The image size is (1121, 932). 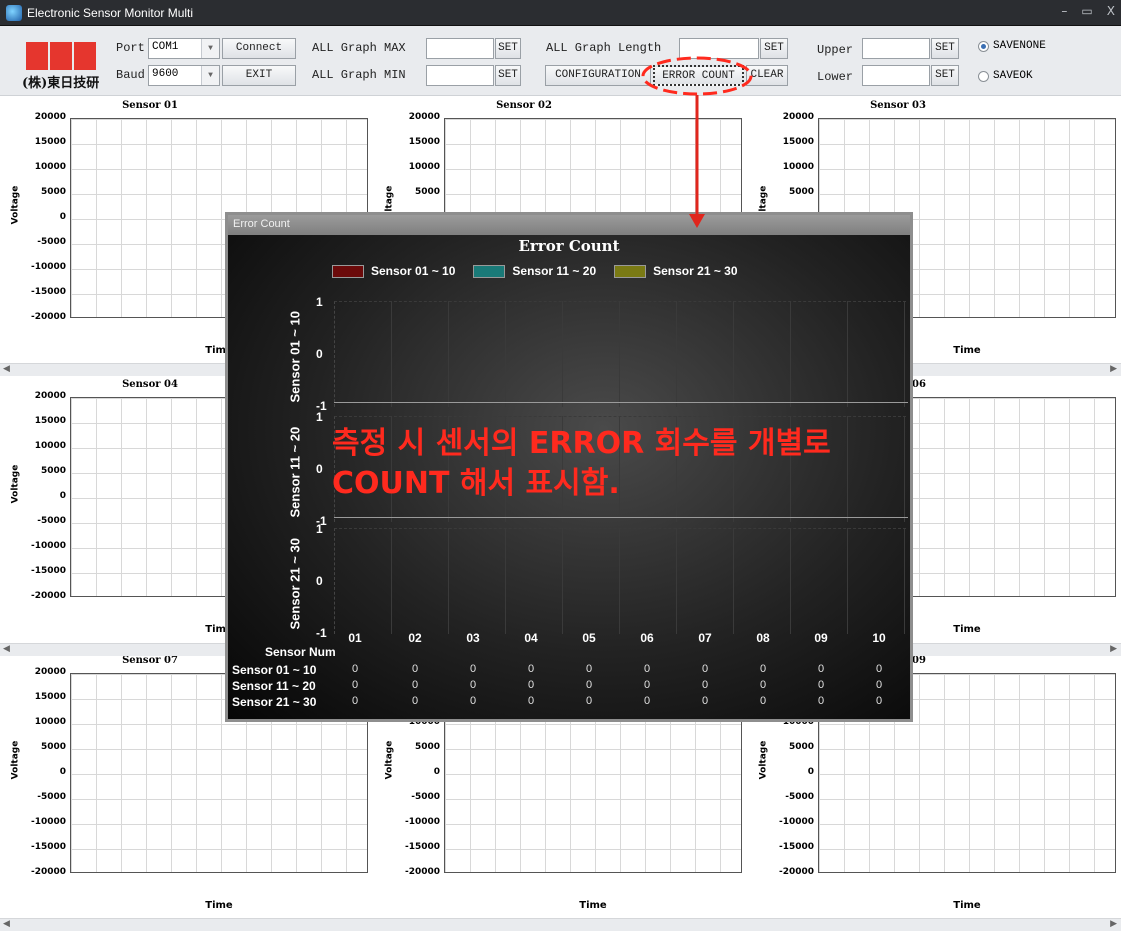 I want to click on x-axis-label: Time, so click(x=219, y=905).